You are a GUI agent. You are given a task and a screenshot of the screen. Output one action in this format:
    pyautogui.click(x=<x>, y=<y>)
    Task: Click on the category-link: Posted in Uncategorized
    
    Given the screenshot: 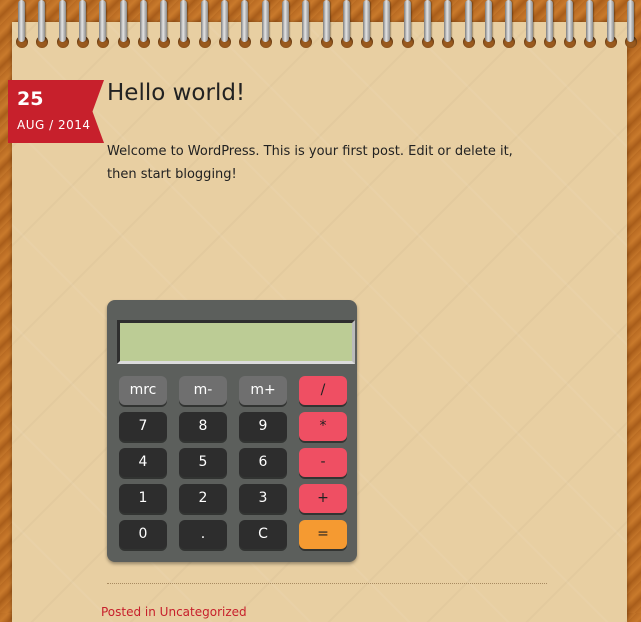 What is the action you would take?
    pyautogui.click(x=174, y=612)
    